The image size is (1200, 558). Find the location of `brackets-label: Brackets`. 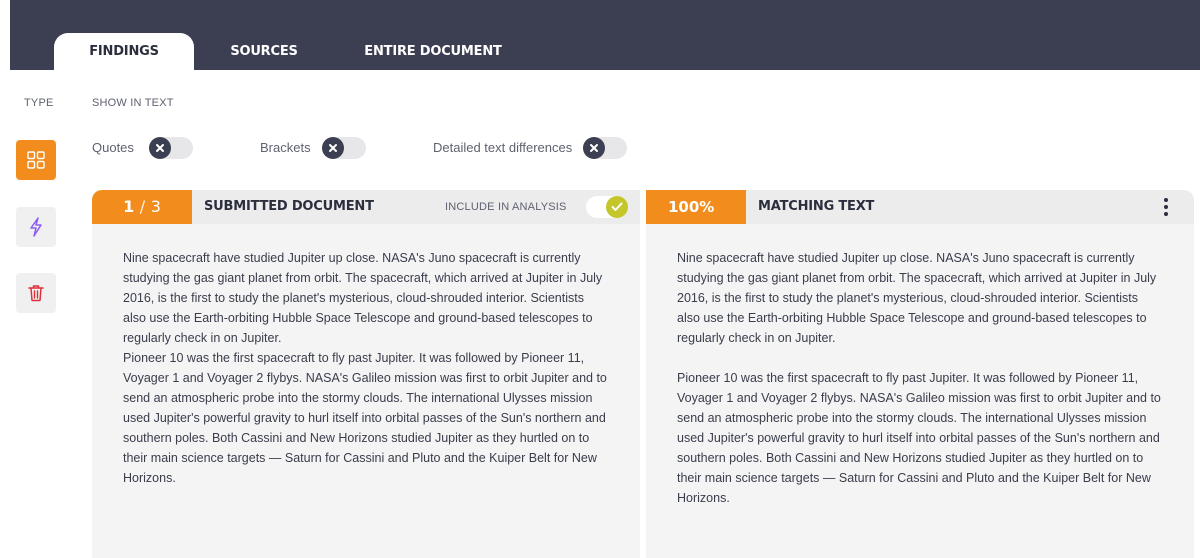

brackets-label: Brackets is located at coordinates (285, 147).